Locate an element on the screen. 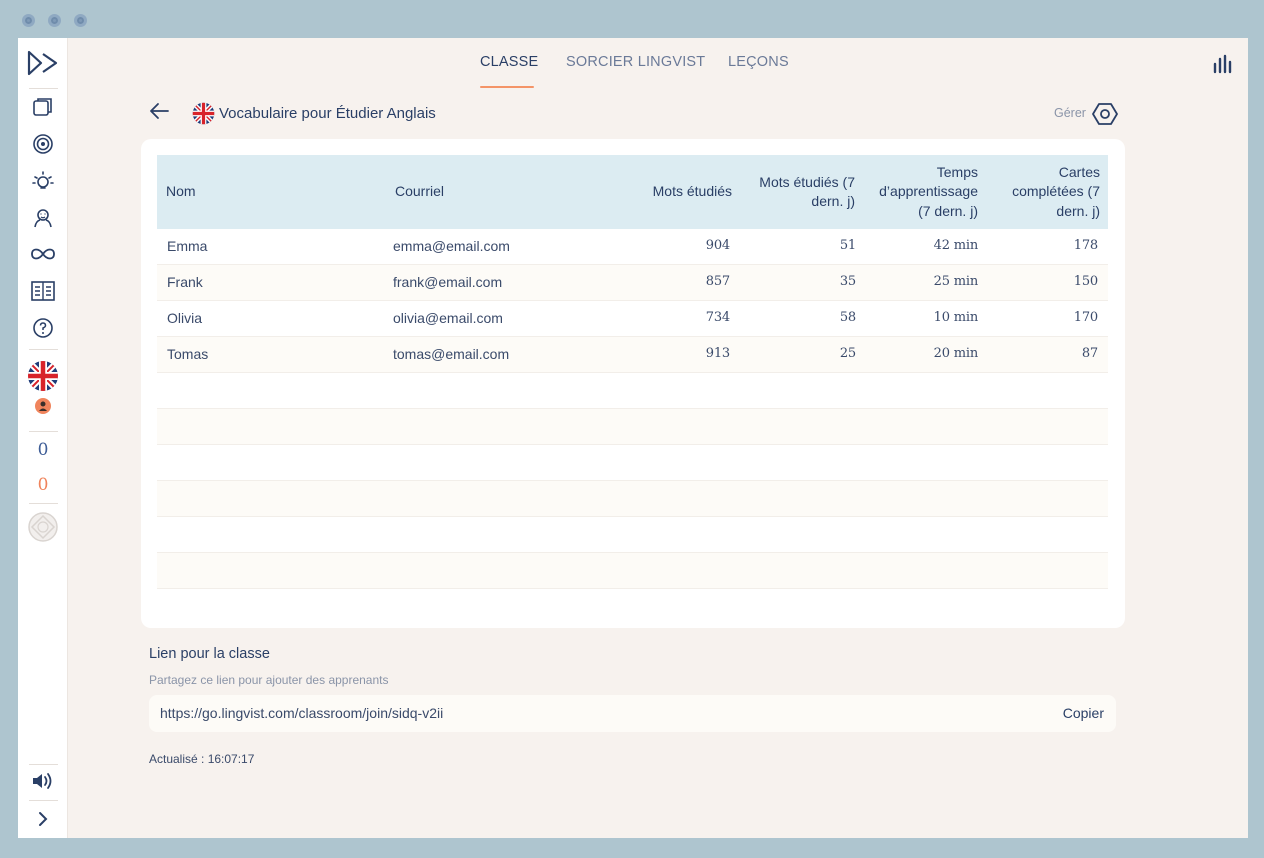 This screenshot has width=1264, height=858. cell-learning-time-7d: 42 min is located at coordinates (956, 245).